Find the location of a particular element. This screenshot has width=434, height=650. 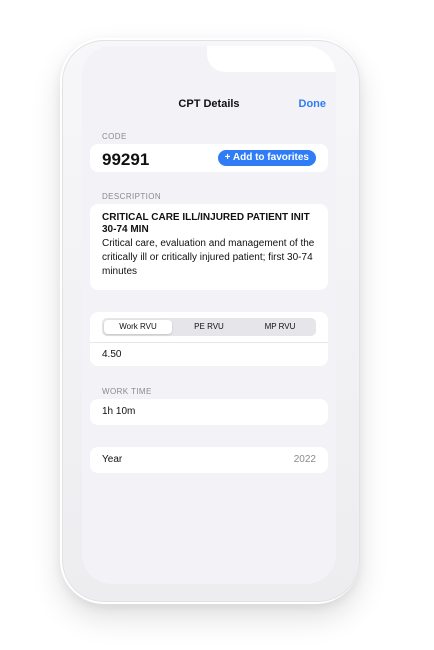

navigation-bar: CPT Details Done is located at coordinates (209, 106).